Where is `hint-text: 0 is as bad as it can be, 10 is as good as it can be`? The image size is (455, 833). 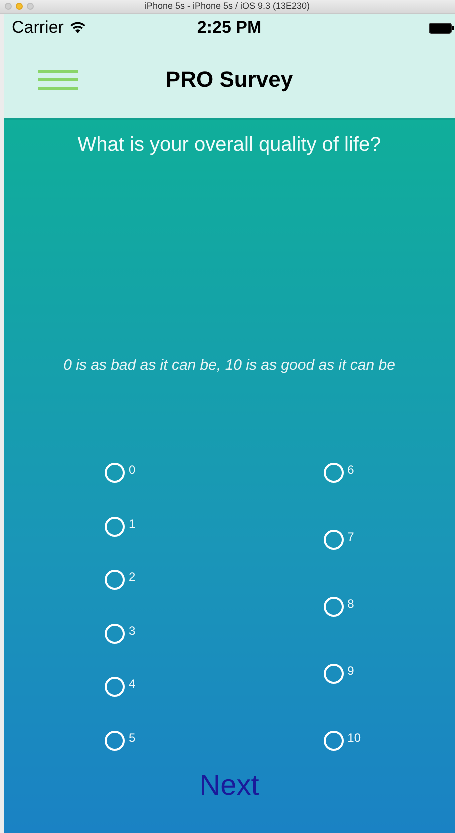
hint-text: 0 is as bad as it can be, 10 is as good as it can be is located at coordinates (230, 365).